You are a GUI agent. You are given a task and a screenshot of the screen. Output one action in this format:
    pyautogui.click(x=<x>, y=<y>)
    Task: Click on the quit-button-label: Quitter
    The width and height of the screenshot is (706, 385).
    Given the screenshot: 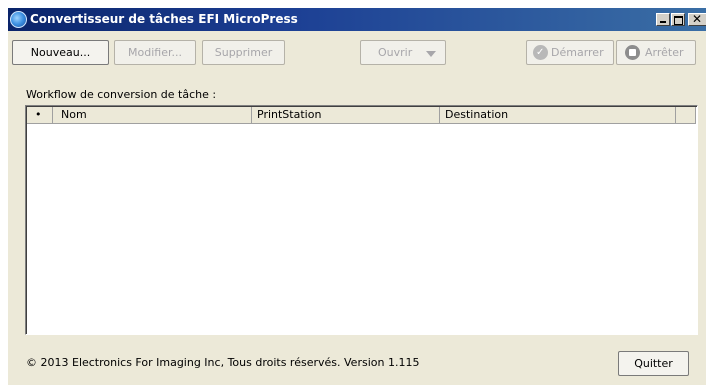 What is the action you would take?
    pyautogui.click(x=653, y=363)
    